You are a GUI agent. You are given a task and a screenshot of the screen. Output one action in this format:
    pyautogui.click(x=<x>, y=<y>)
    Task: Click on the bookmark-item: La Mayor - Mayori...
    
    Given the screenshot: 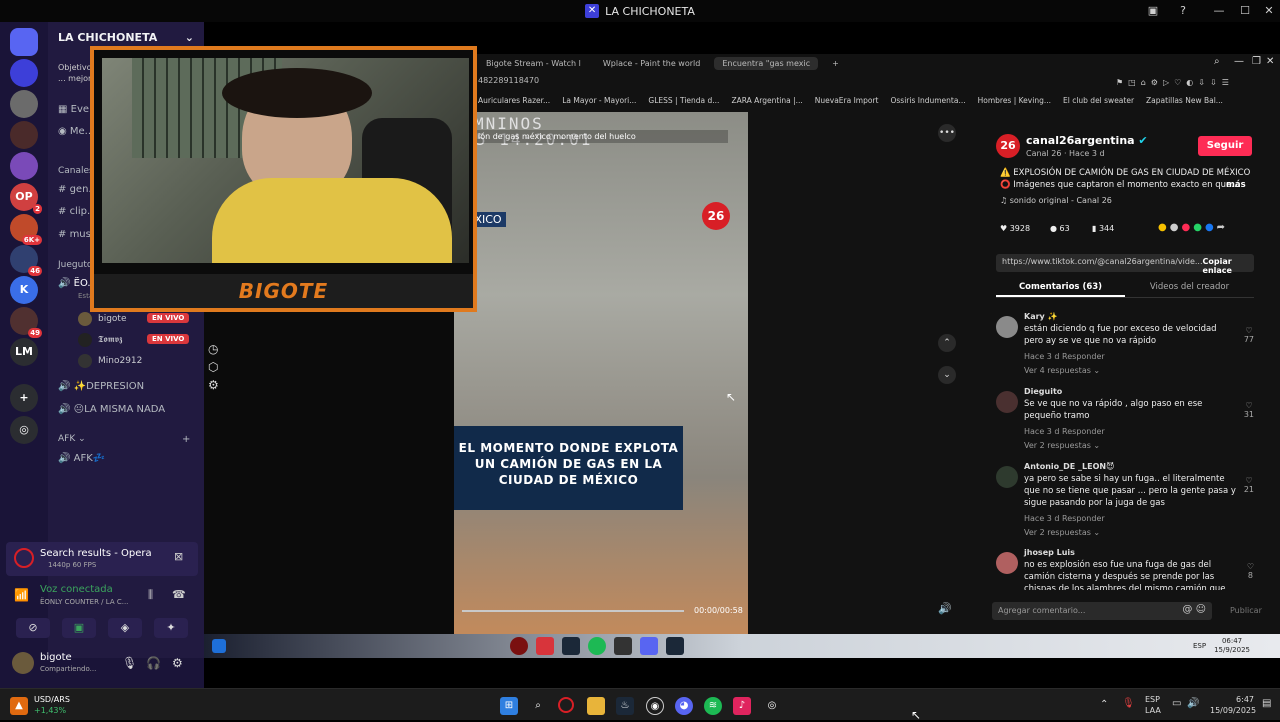 What is the action you would take?
    pyautogui.click(x=599, y=103)
    